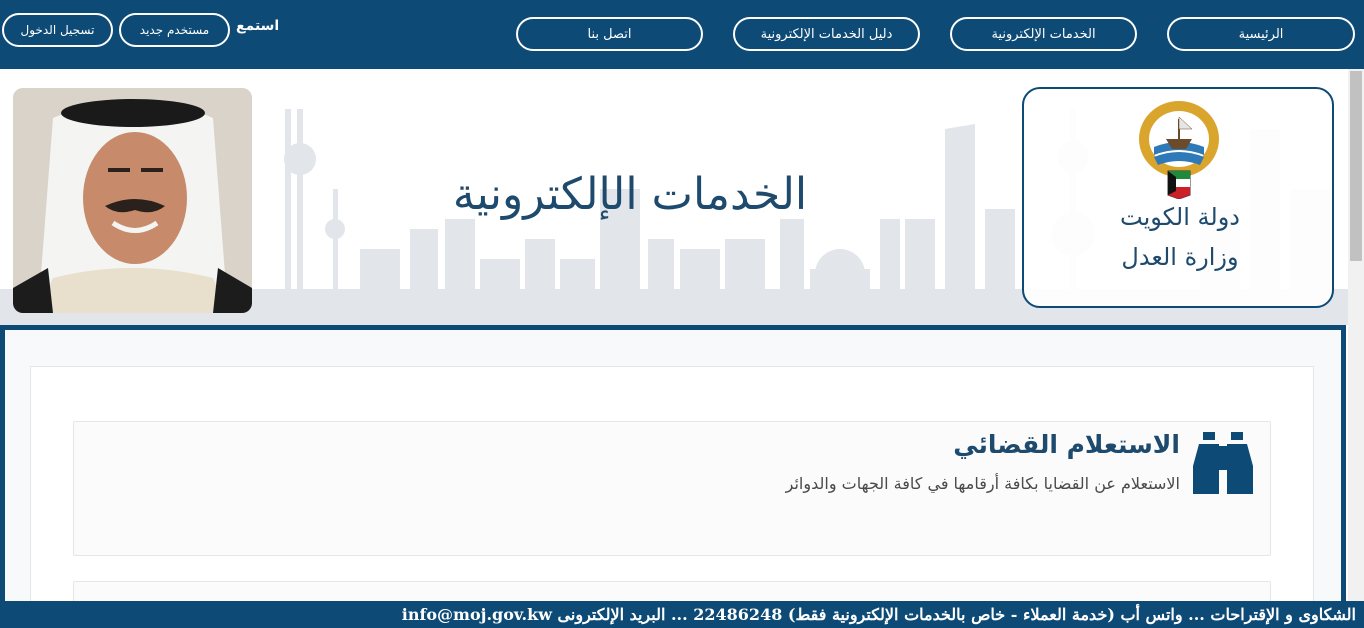  I want to click on logo-ministry-name: وزارة العدل, so click(1180, 257).